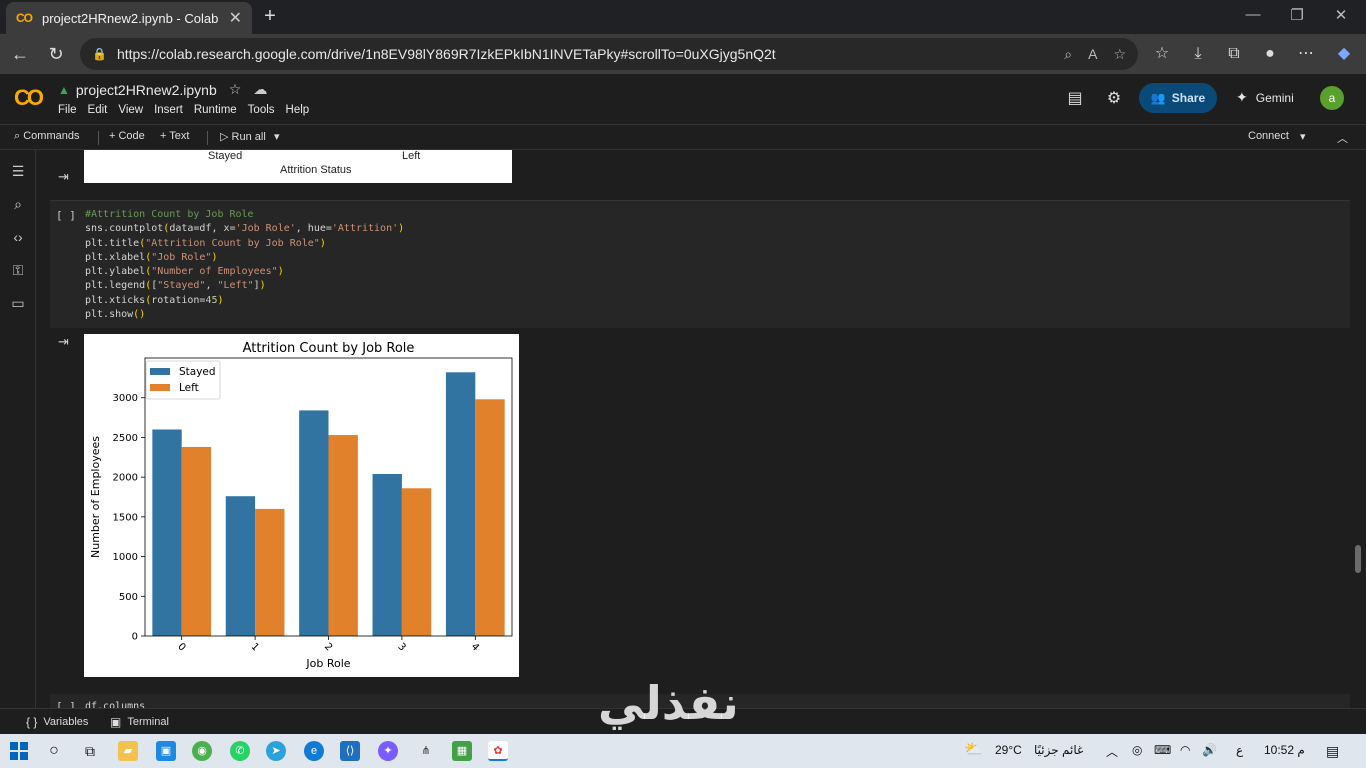  Describe the element at coordinates (298, 110) in the screenshot. I see `menu-help: Help` at that location.